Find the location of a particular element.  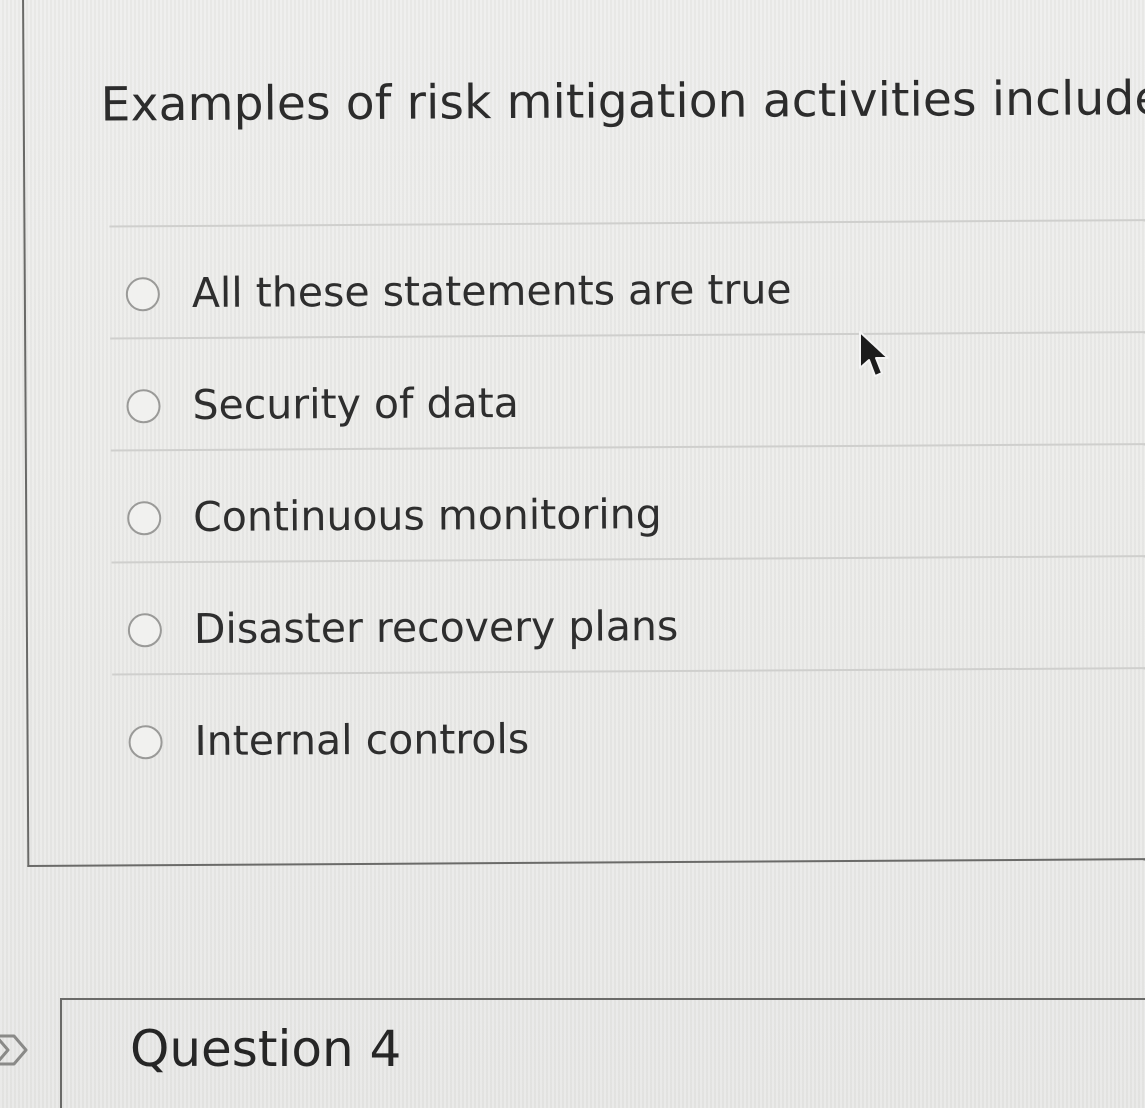

option-label: Security of data is located at coordinates (355, 404).